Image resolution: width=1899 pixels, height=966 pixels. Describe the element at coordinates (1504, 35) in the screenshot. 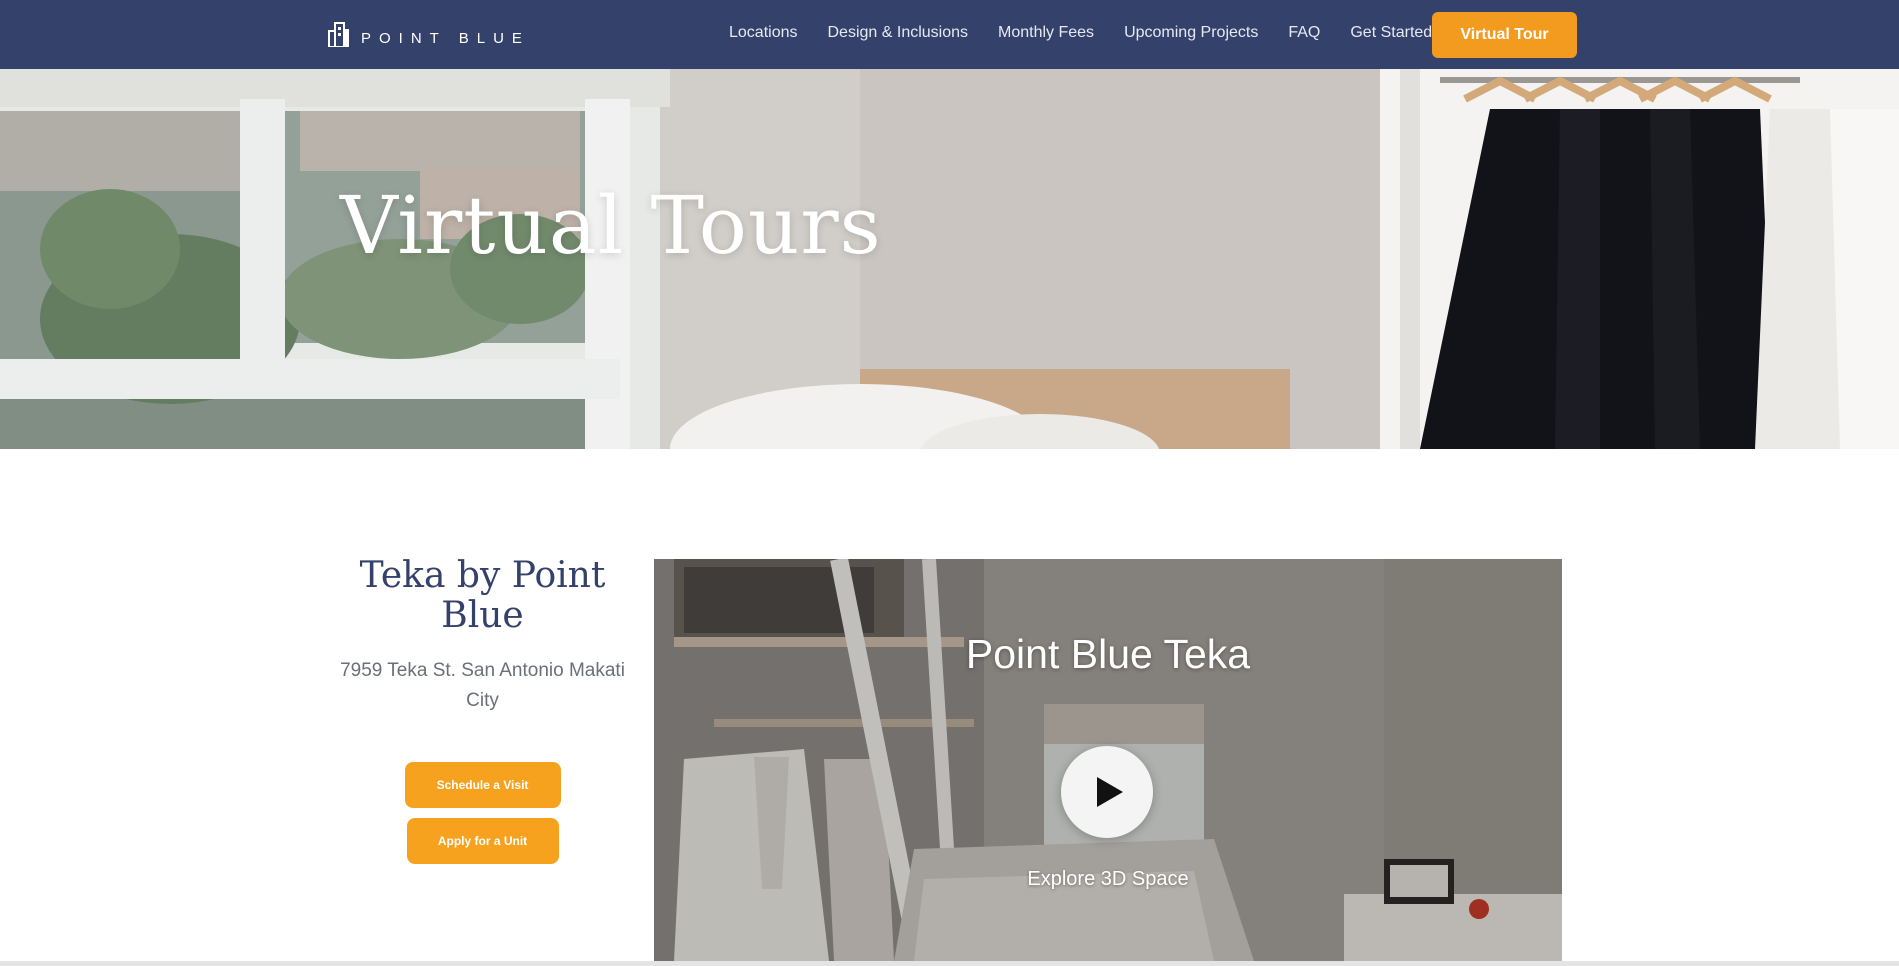

I see `virtual-tour-button: Virtual Tour` at that location.